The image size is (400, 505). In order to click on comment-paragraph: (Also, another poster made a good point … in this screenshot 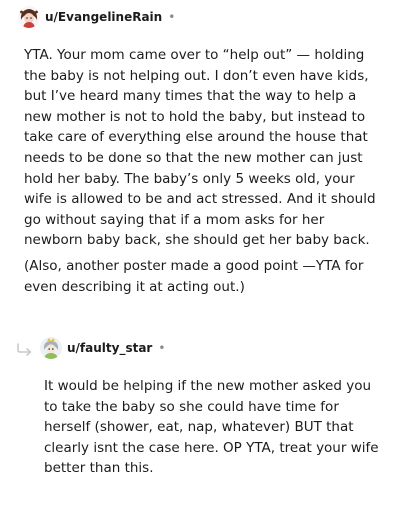, I will do `click(194, 276)`.